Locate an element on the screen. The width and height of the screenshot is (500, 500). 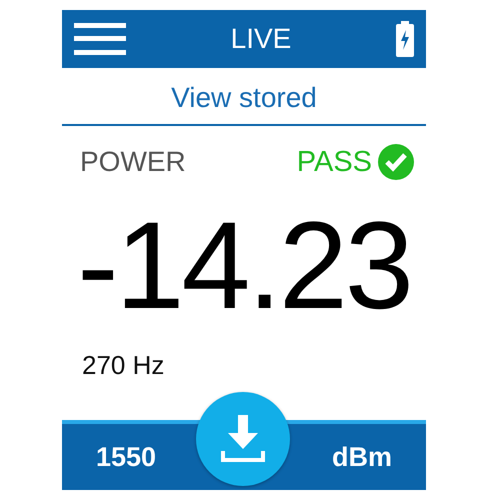
status-text: PASS is located at coordinates (334, 162).